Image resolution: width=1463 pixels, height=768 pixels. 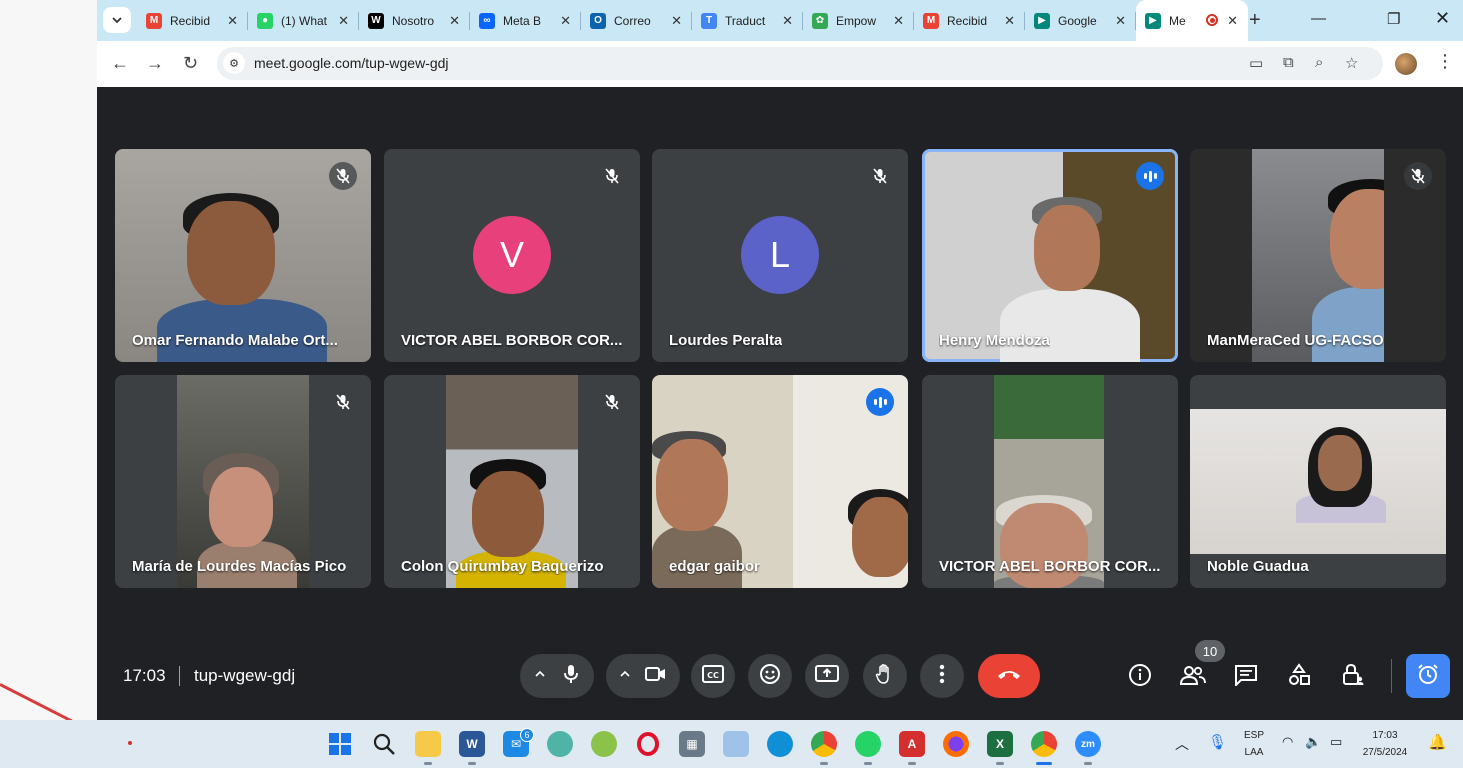 I want to click on address-bar: ⚙ meet.google.com/tup-wgew-gdj ▭ ⧉ ⌕ ☆, so click(x=800, y=63).